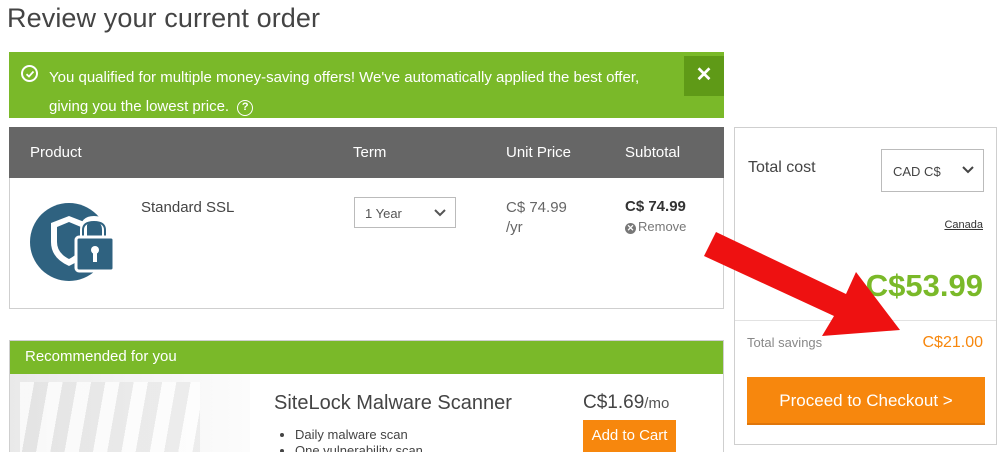 The image size is (1000, 452). I want to click on close-banner-button: ✕, so click(704, 76).